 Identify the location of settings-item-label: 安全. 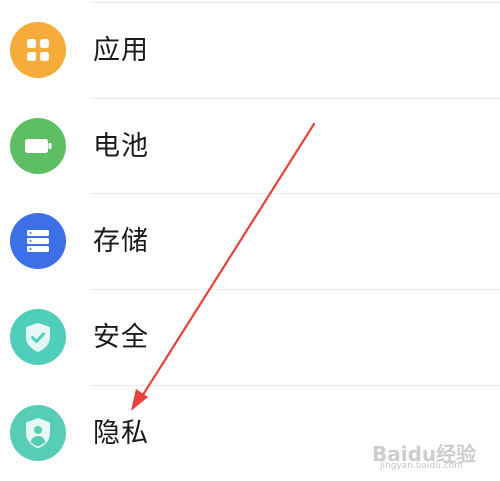
(121, 337).